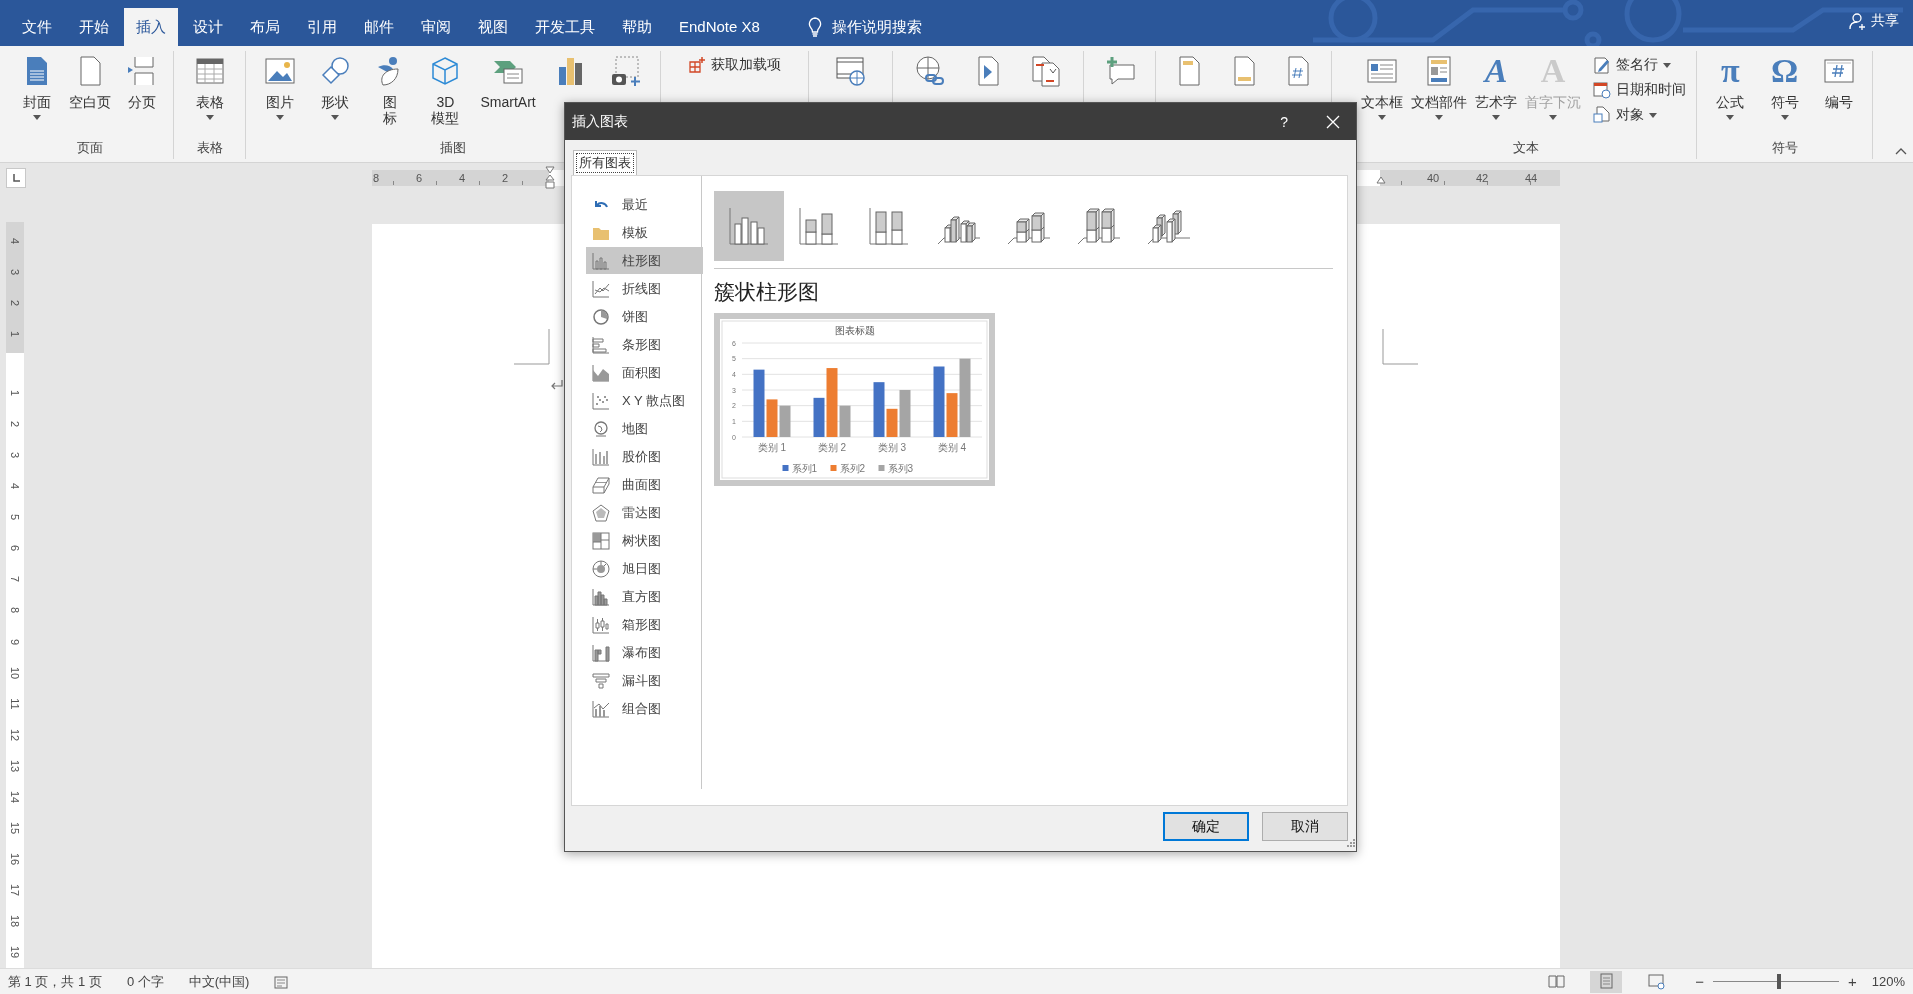  Describe the element at coordinates (16, 178) in the screenshot. I see `tab-selector-button` at that location.